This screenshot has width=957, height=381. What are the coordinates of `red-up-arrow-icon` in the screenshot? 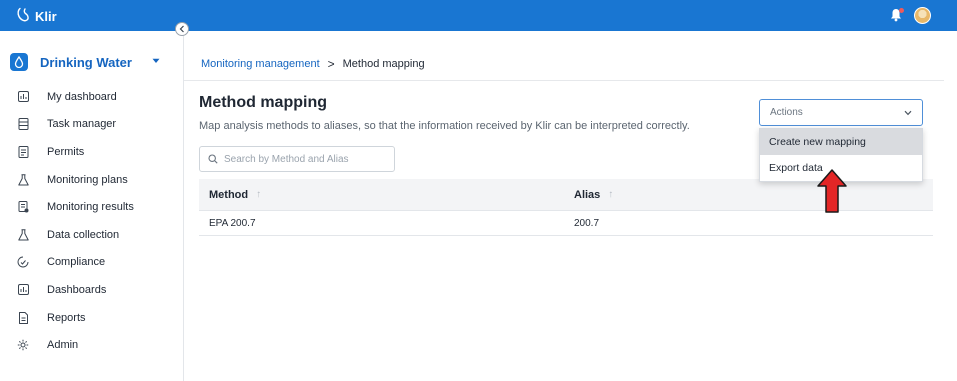 It's located at (832, 191).